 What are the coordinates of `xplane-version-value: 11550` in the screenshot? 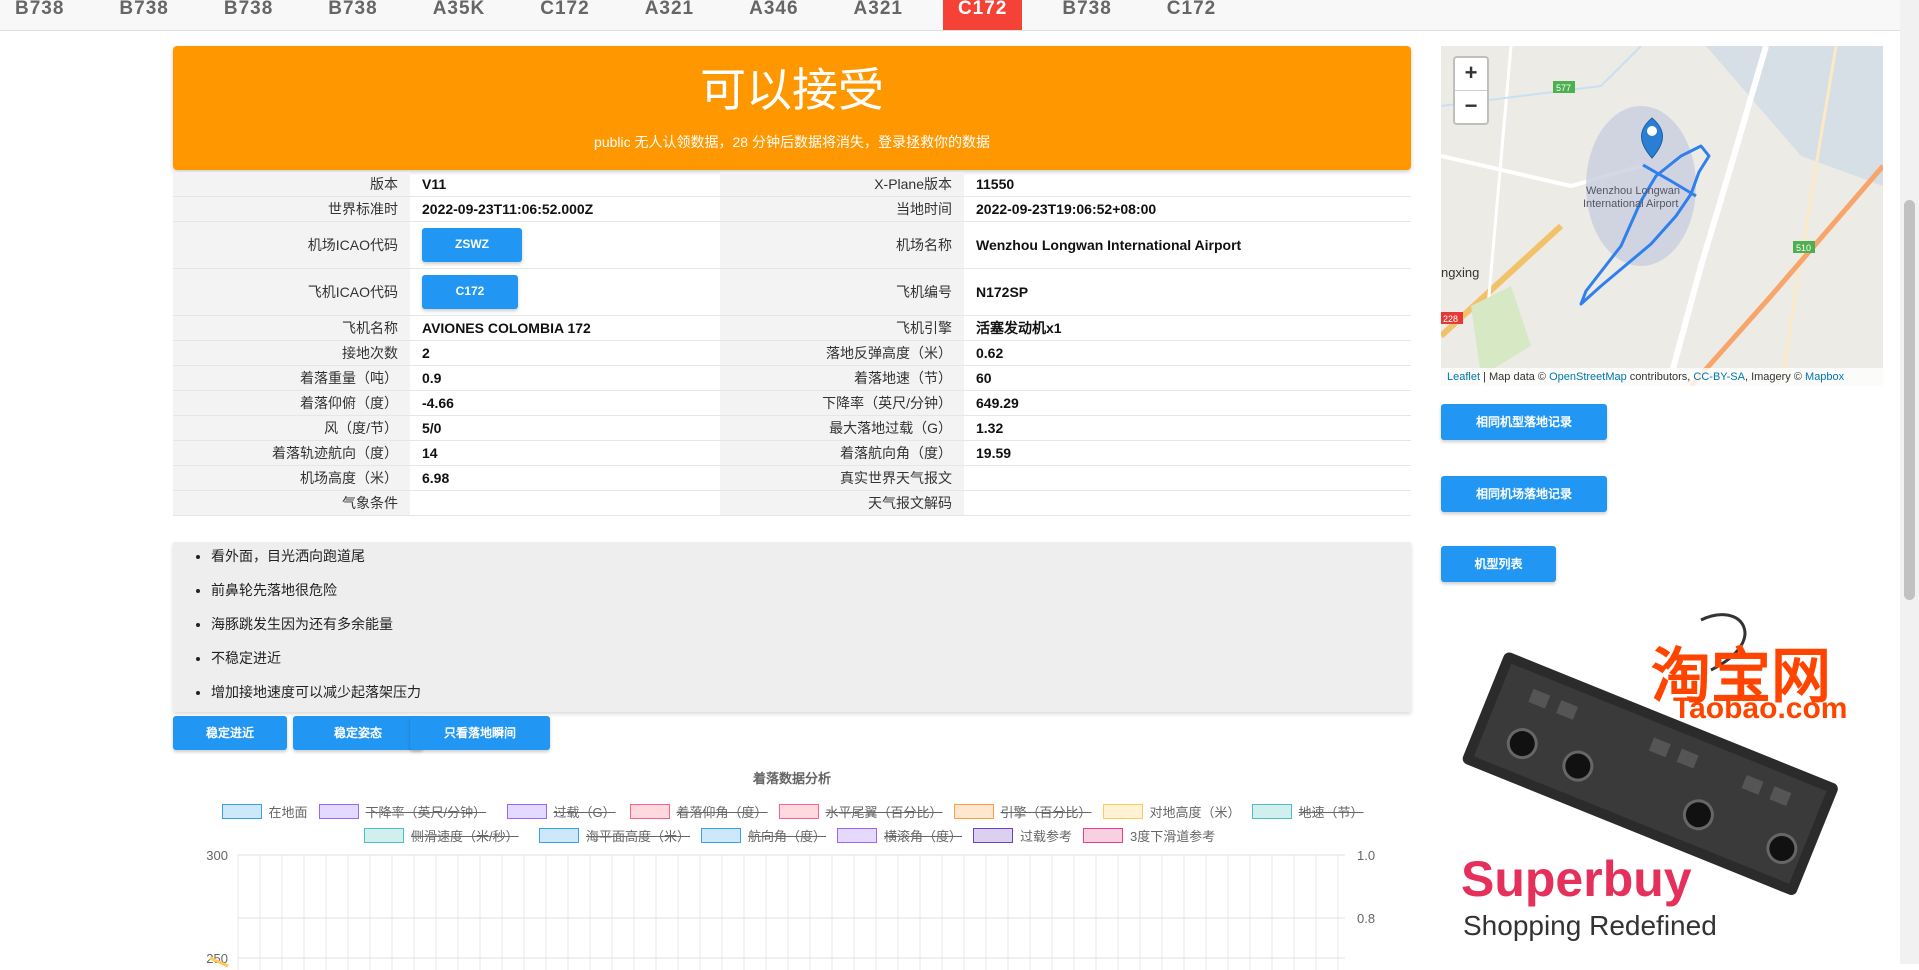 It's located at (1187, 184).